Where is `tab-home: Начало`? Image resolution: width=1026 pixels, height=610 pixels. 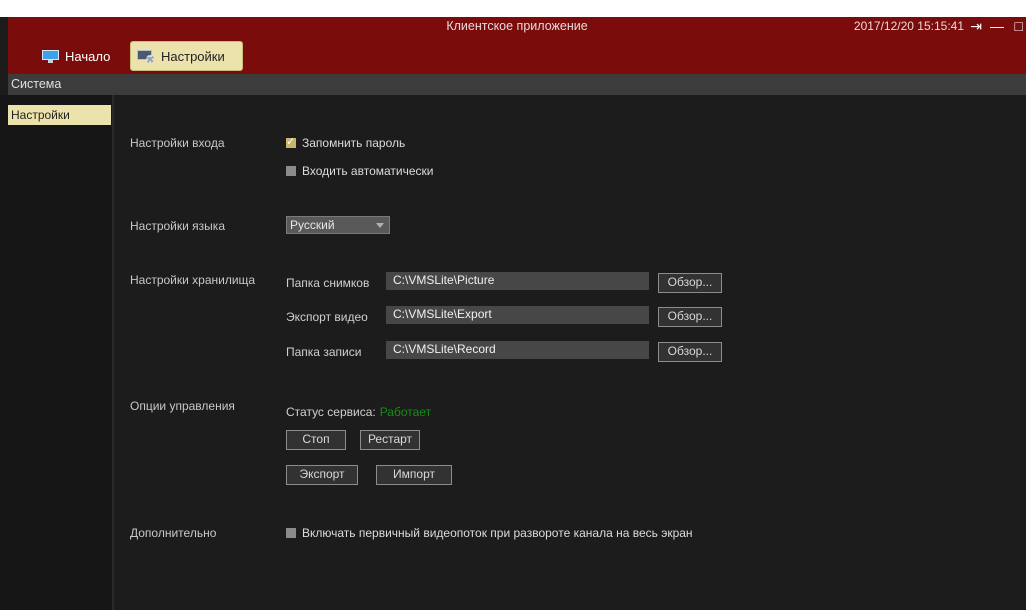 tab-home: Начало is located at coordinates (76, 56).